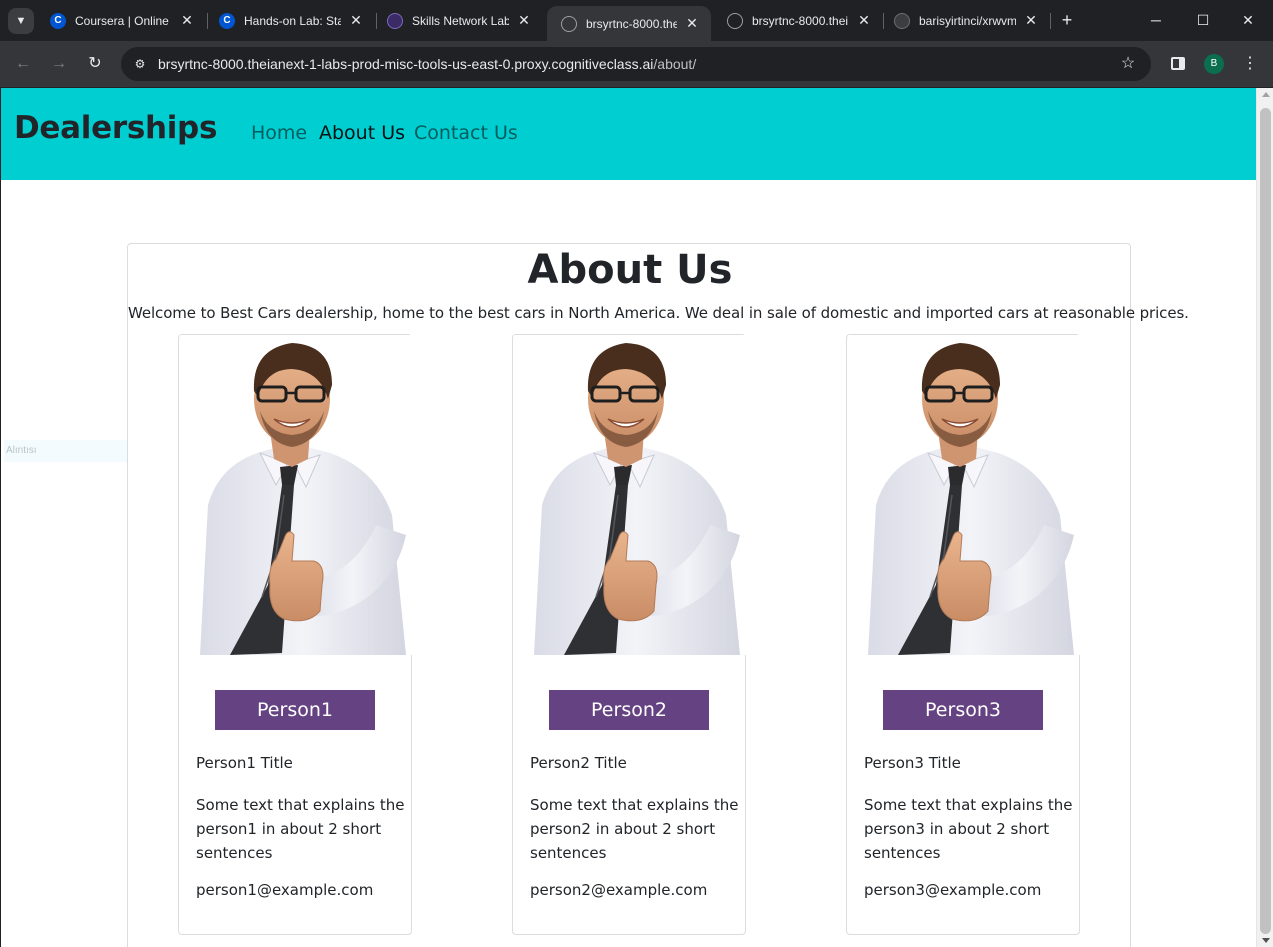 The width and height of the screenshot is (1273, 947). What do you see at coordinates (295, 710) in the screenshot?
I see `person-name-button: Person1` at bounding box center [295, 710].